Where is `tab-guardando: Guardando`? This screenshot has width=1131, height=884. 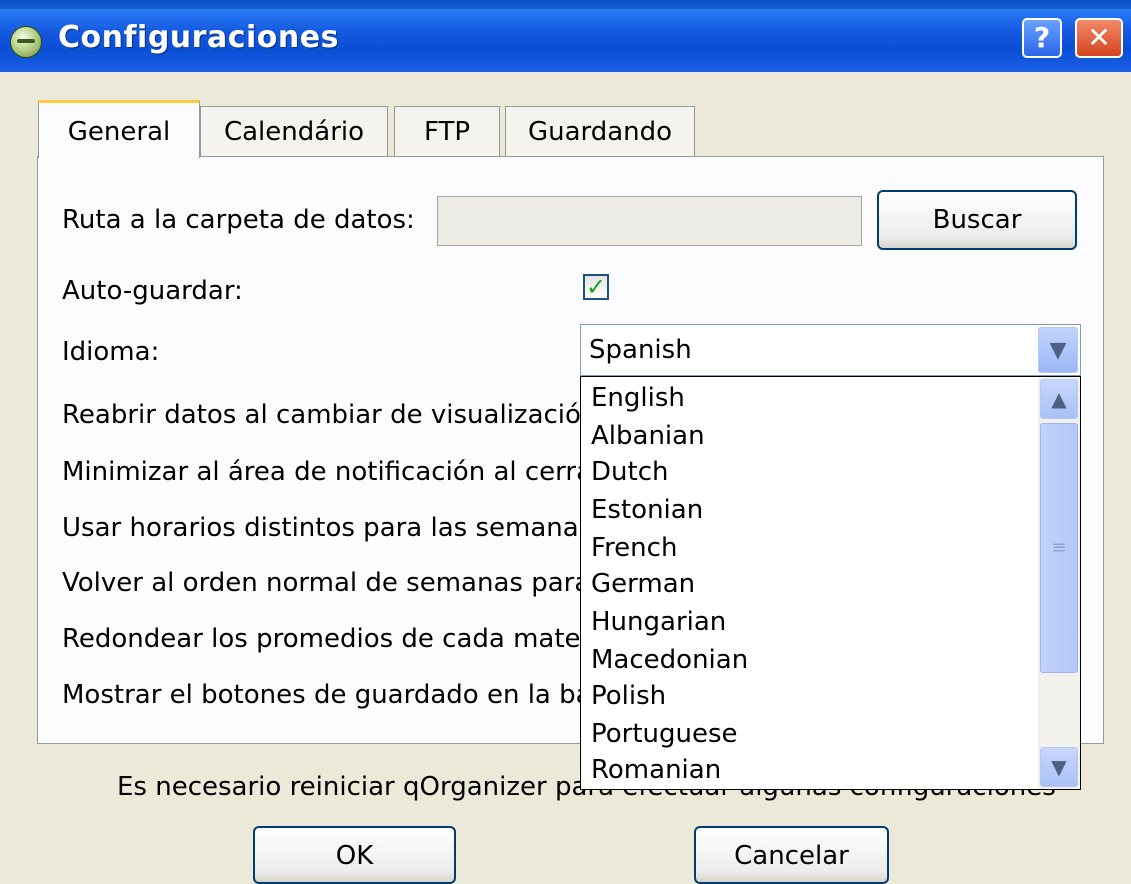 tab-guardando: Guardando is located at coordinates (600, 132).